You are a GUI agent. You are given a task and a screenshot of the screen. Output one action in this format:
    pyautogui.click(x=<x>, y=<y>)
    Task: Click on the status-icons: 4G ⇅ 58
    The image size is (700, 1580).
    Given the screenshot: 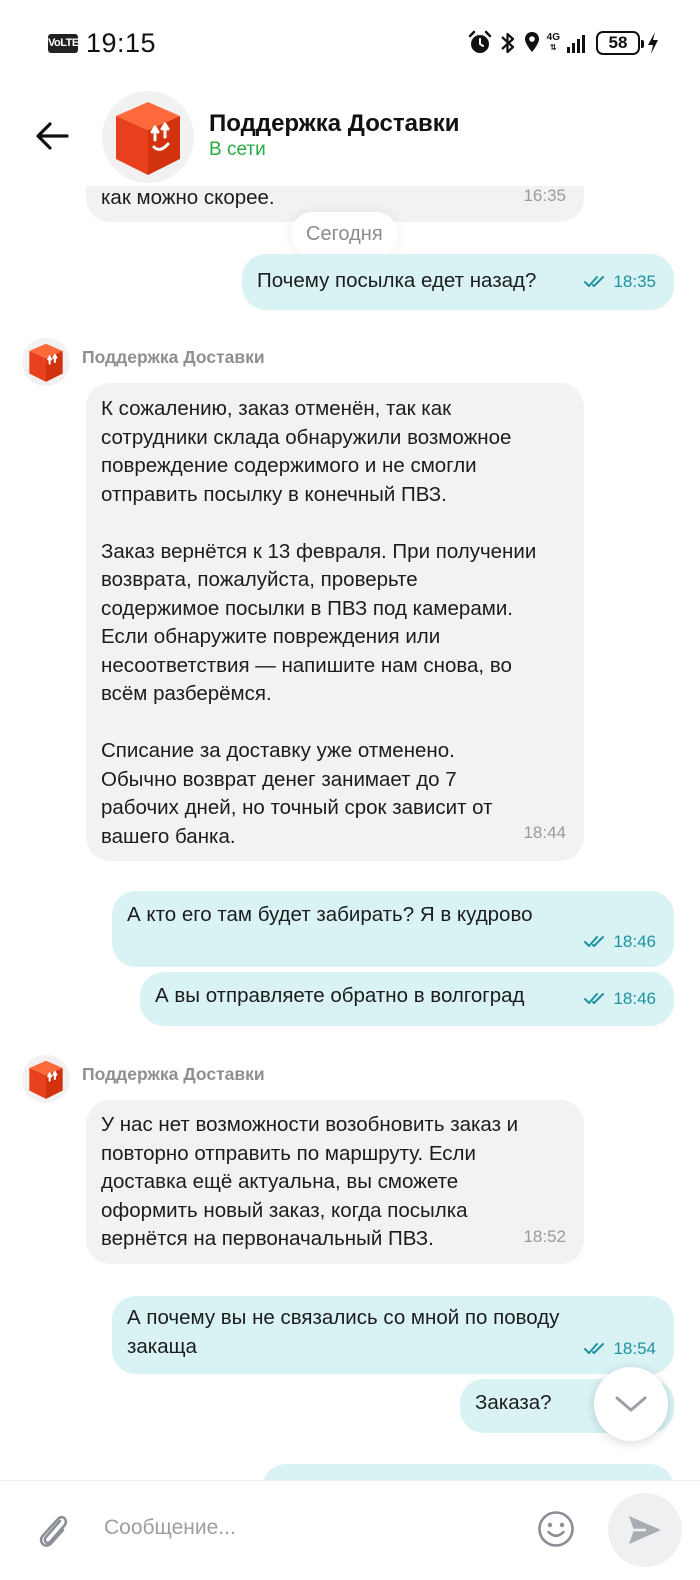 What is the action you would take?
    pyautogui.click(x=563, y=43)
    